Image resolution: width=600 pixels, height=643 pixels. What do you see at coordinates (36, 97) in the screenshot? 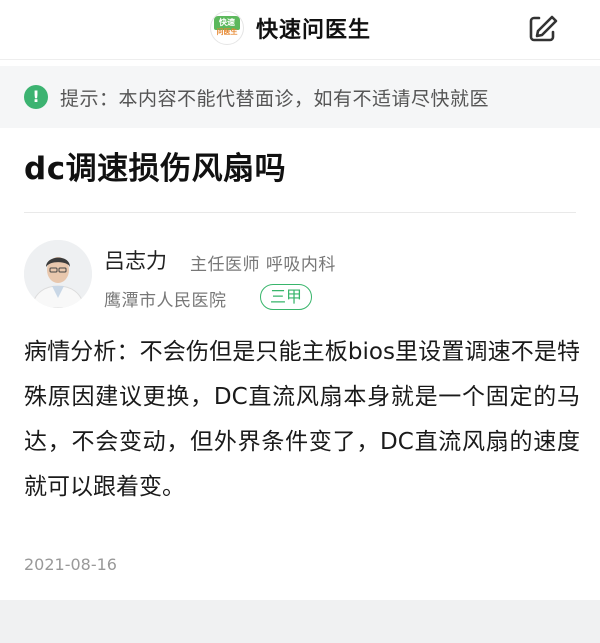
I see `exclamation-info-icon: !` at bounding box center [36, 97].